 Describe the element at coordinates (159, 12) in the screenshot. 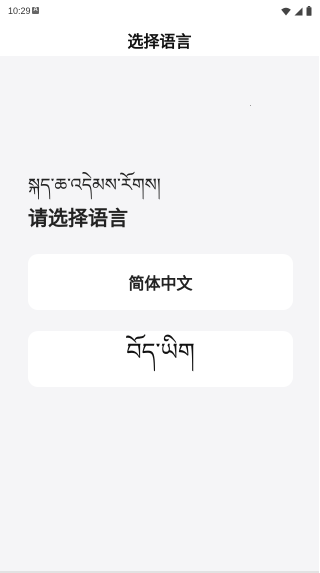

I see `status-bar: 10:29 A` at that location.